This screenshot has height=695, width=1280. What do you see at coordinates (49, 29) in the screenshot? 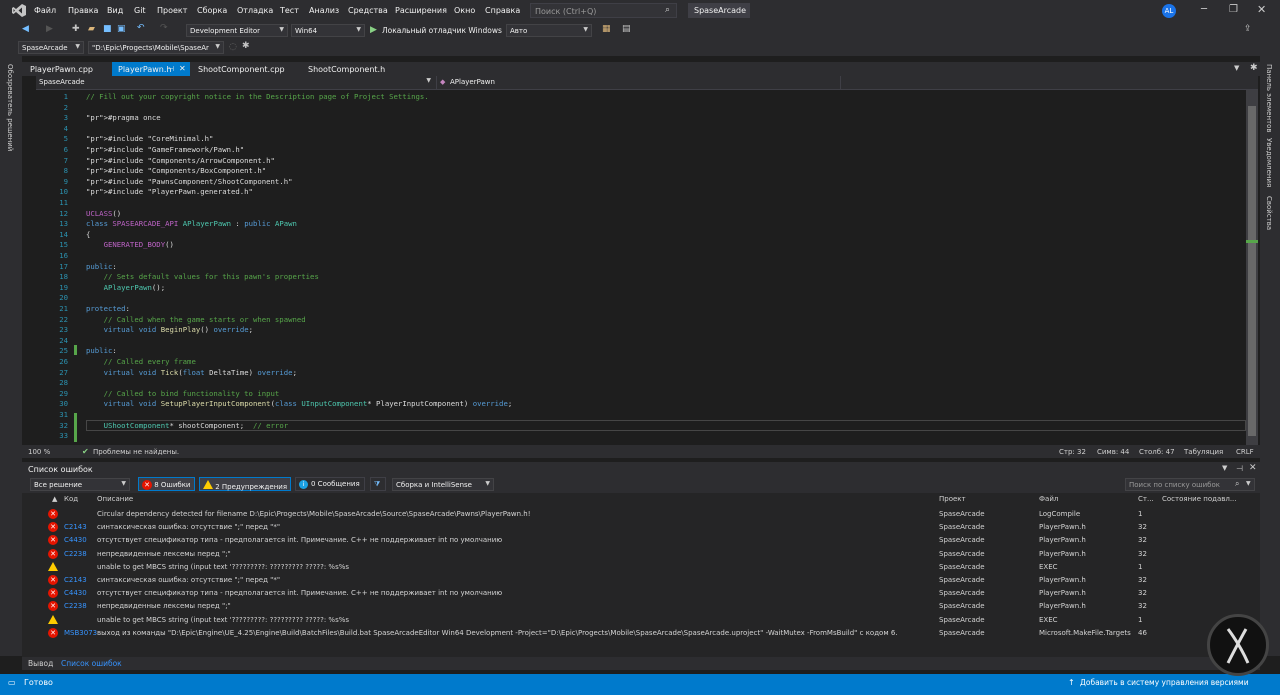
I see `forward-icon: ▶` at bounding box center [49, 29].